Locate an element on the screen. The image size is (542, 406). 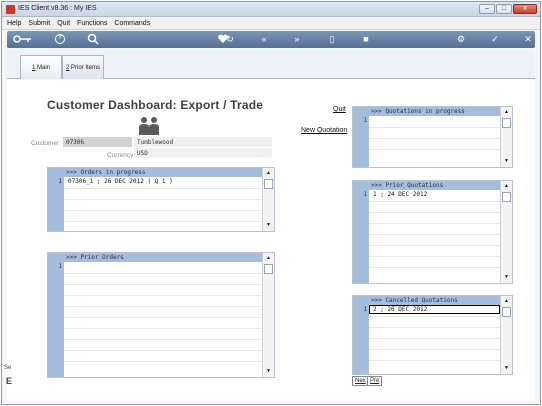
prior-quotations-scrollbar: ▲ ▼ is located at coordinates (506, 232).